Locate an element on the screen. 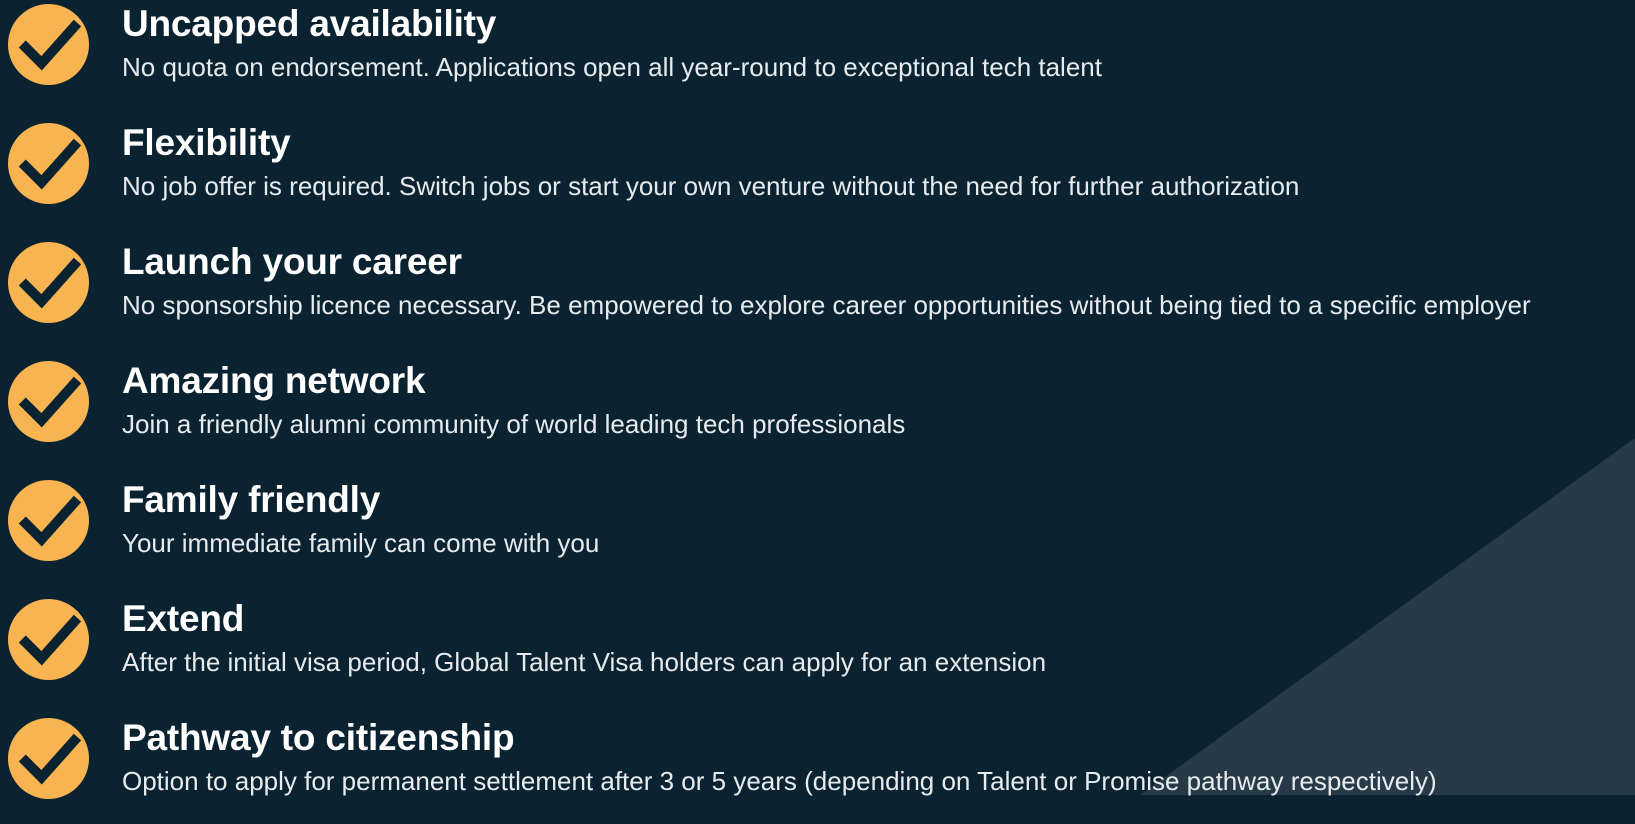  benefit-title: Extend is located at coordinates (183, 618).